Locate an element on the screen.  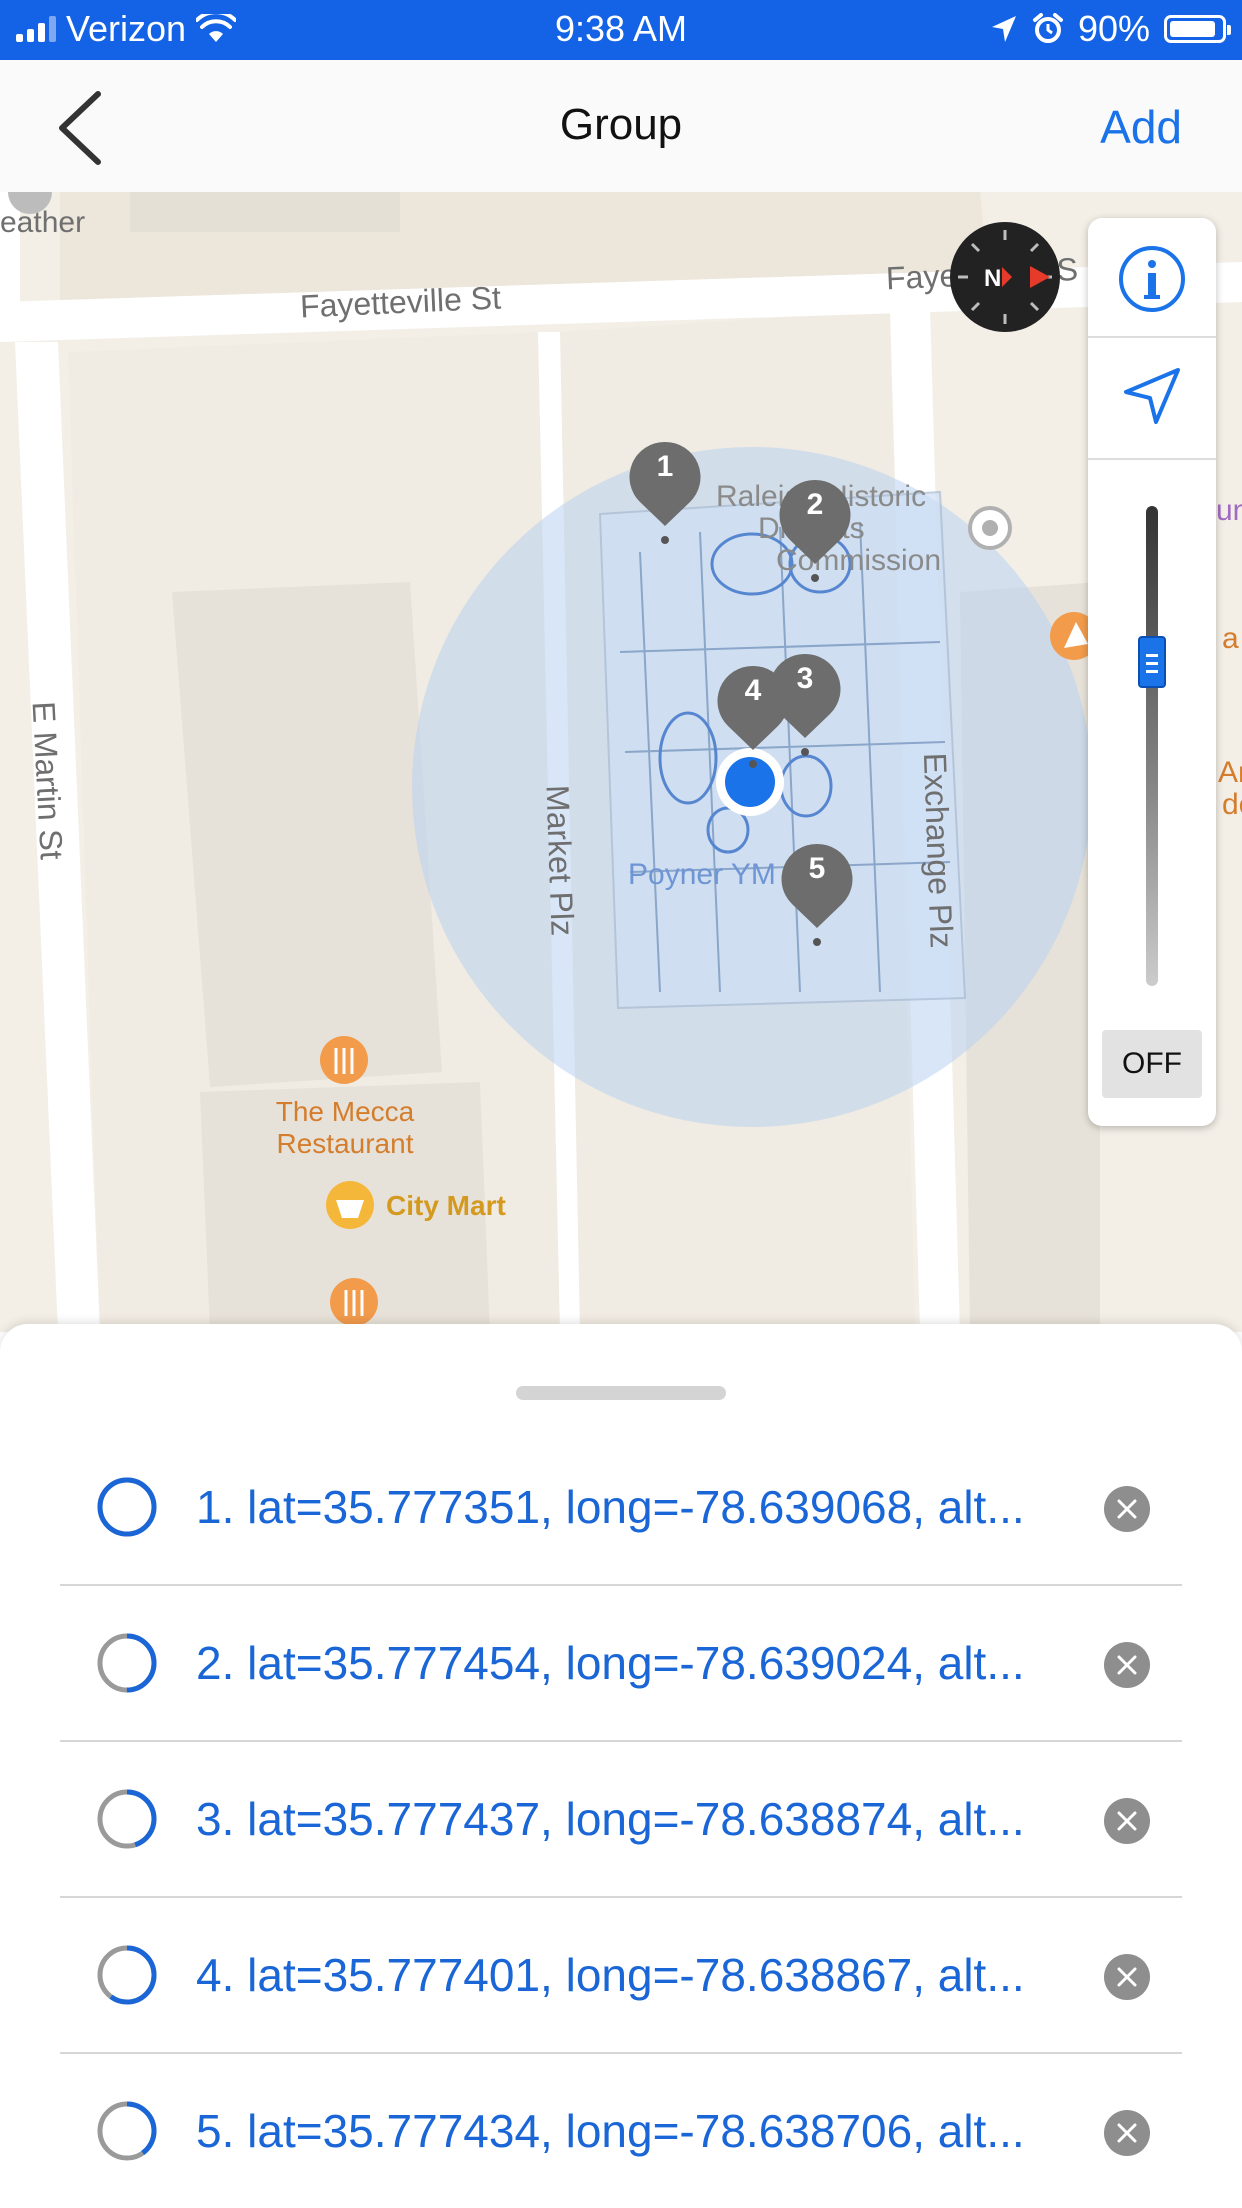
alarm-icon is located at coordinates (1047, 28).